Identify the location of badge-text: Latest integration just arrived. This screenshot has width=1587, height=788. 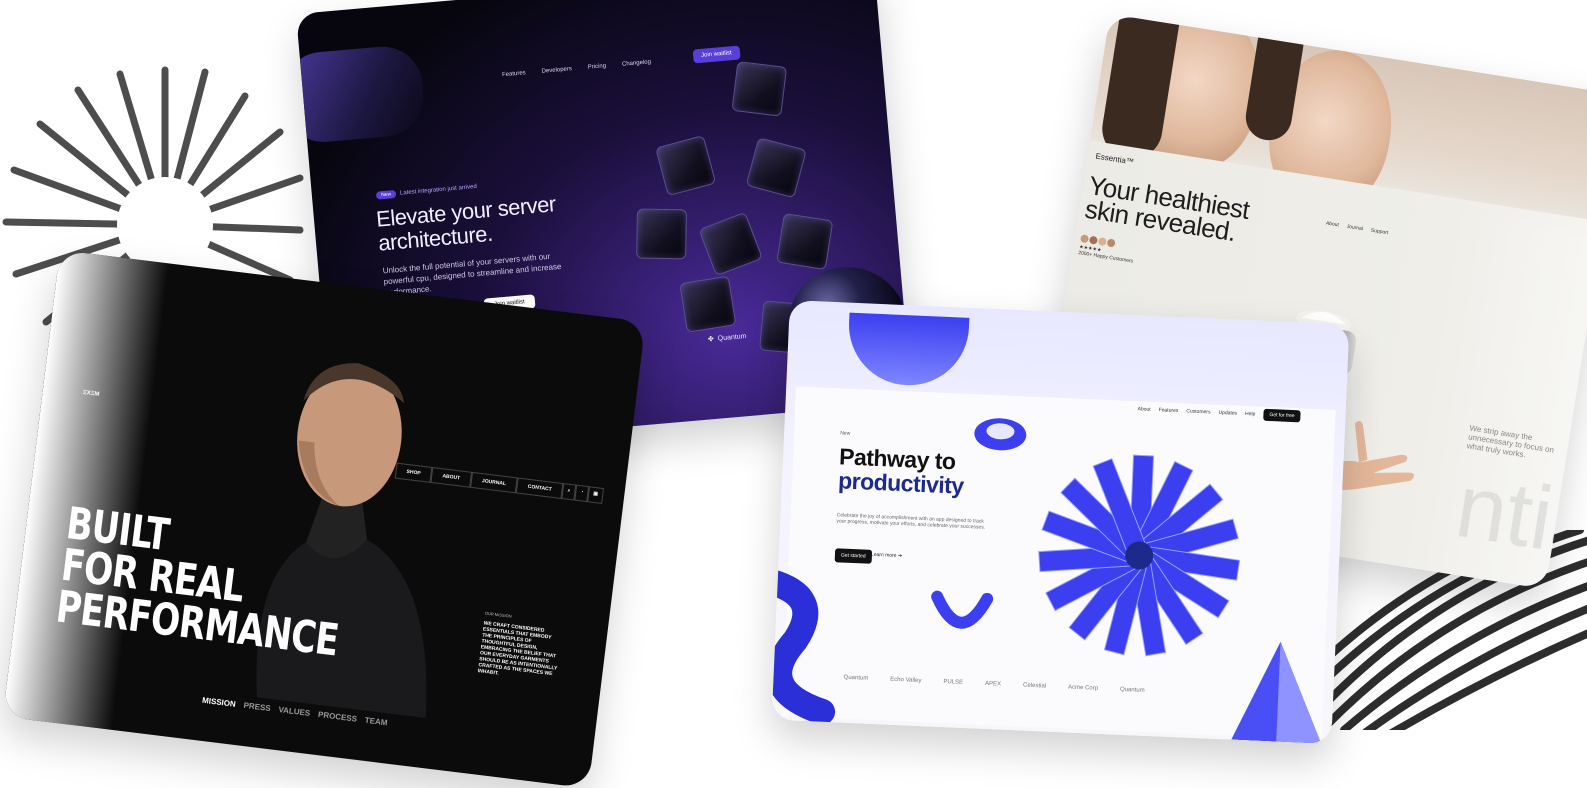
(438, 190).